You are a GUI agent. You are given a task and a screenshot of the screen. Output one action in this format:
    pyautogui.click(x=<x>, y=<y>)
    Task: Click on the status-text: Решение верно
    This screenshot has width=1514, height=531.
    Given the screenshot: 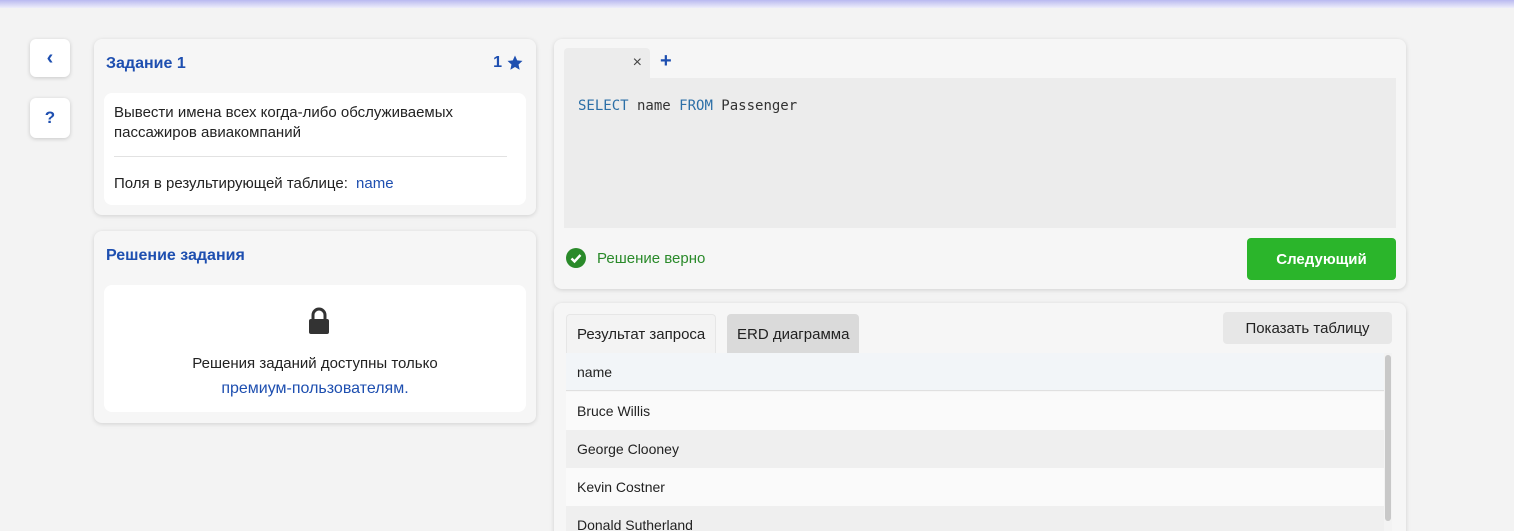 What is the action you would take?
    pyautogui.click(x=651, y=258)
    